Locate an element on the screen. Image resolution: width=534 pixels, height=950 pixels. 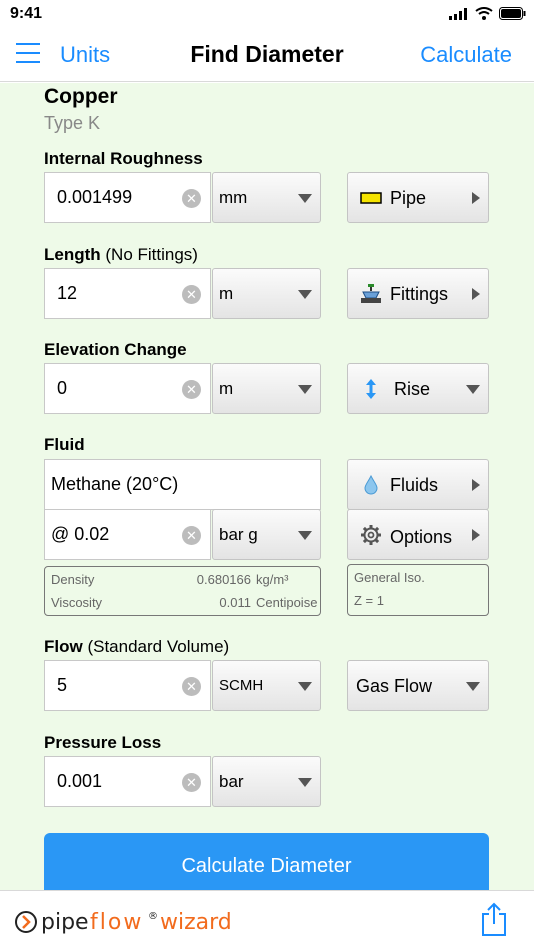
length-note: (No Fittings) is located at coordinates (151, 254).